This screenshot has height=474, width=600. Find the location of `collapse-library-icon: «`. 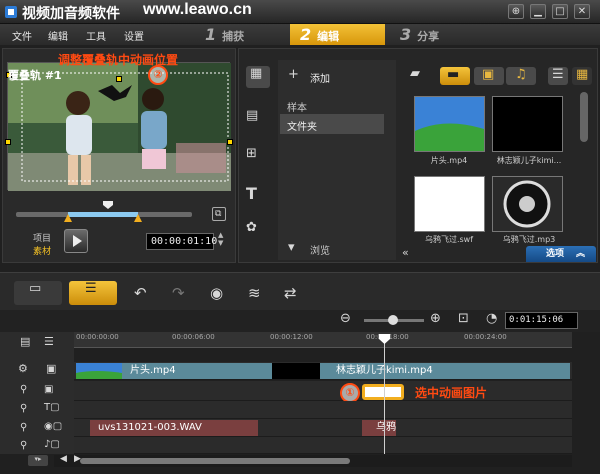

collapse-library-icon: « is located at coordinates (405, 252).